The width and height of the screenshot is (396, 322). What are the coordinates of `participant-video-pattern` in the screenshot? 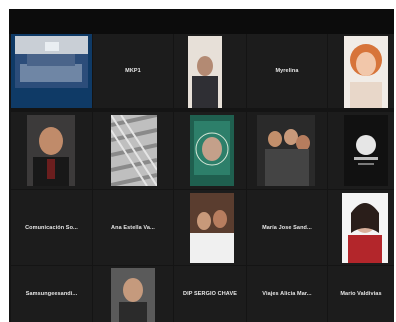 It's located at (134, 150).